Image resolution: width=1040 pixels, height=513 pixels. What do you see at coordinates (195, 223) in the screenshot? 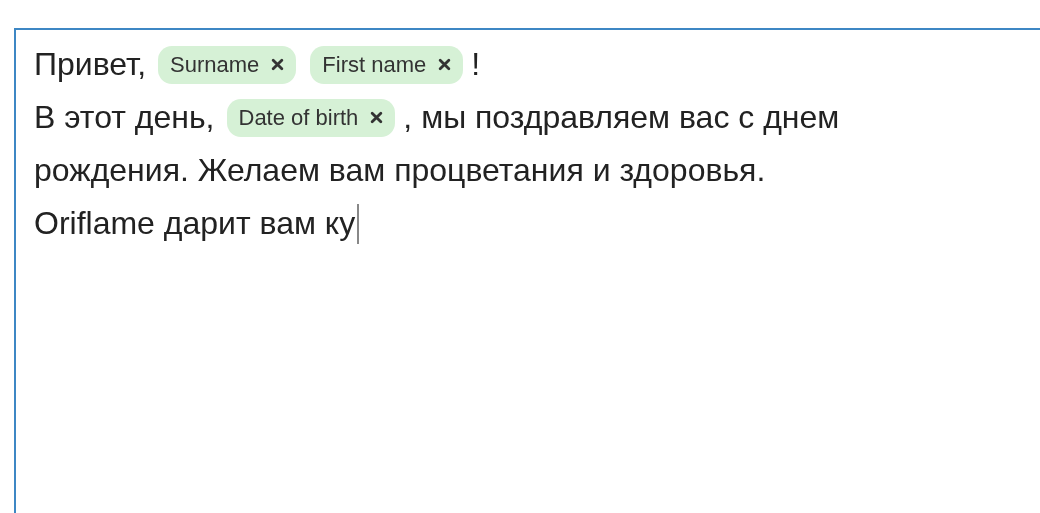
I see `editor-text: Oriflame дарит вам ку` at bounding box center [195, 223].